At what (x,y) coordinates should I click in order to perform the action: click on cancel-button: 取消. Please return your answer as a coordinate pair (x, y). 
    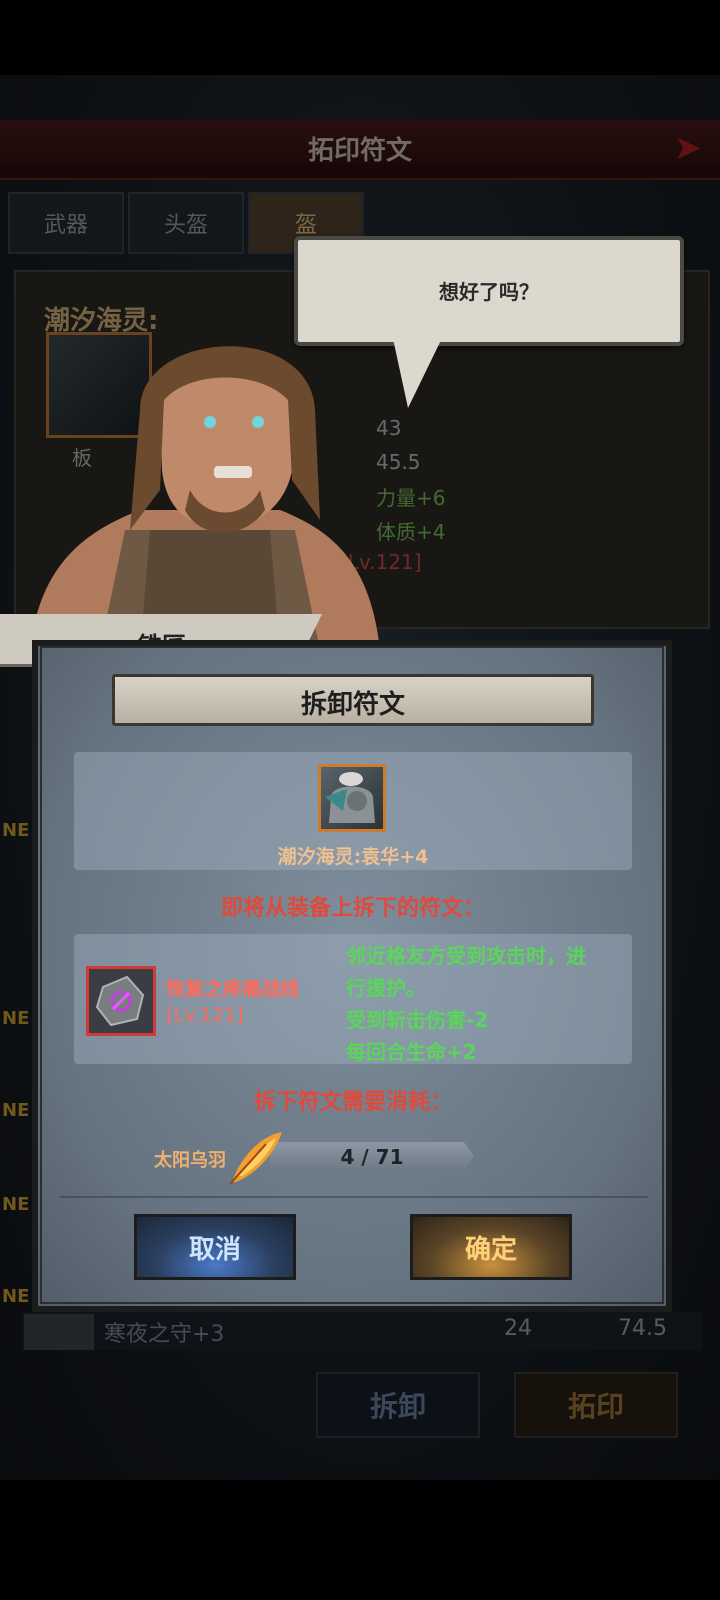
    Looking at the image, I should click on (215, 1247).